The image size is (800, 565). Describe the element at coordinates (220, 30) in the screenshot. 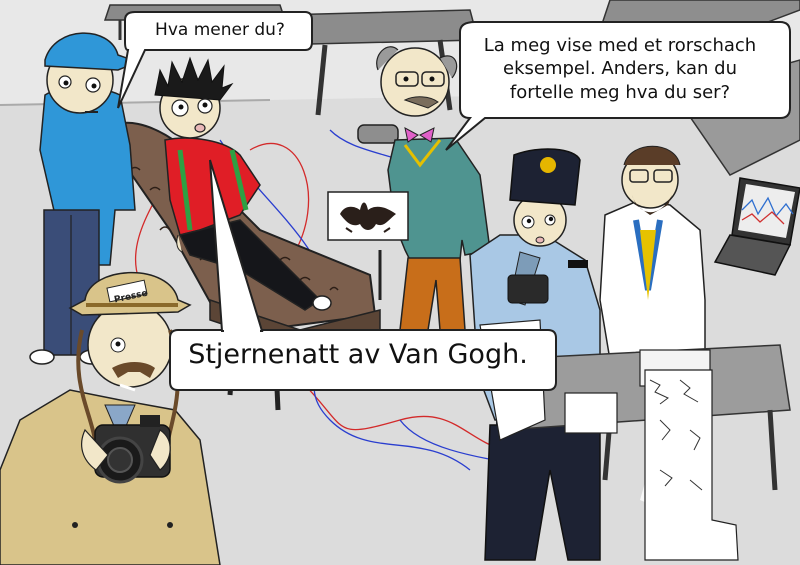

I see `speech-text-left: Hva mener du?` at that location.